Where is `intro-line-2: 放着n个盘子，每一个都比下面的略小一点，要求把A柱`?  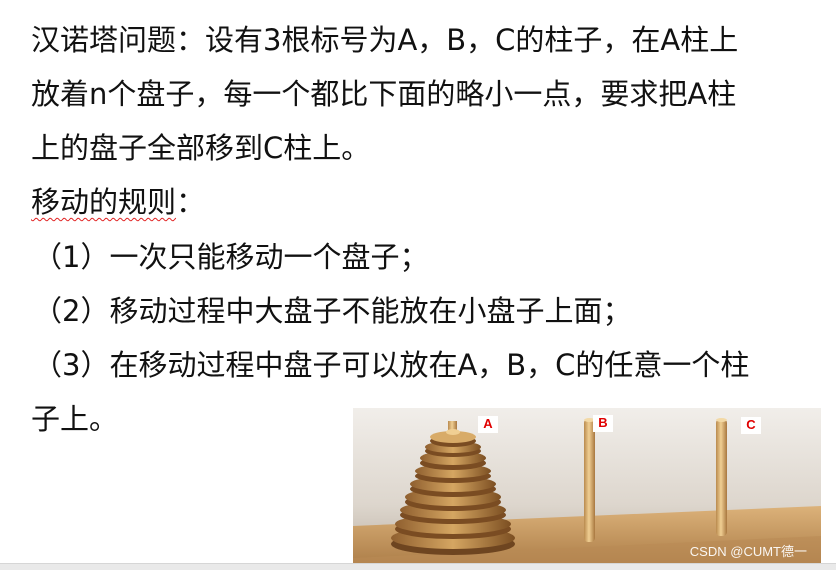
intro-line-2: 放着n个盘子，每一个都比下面的略小一点，要求把A柱 is located at coordinates (384, 94).